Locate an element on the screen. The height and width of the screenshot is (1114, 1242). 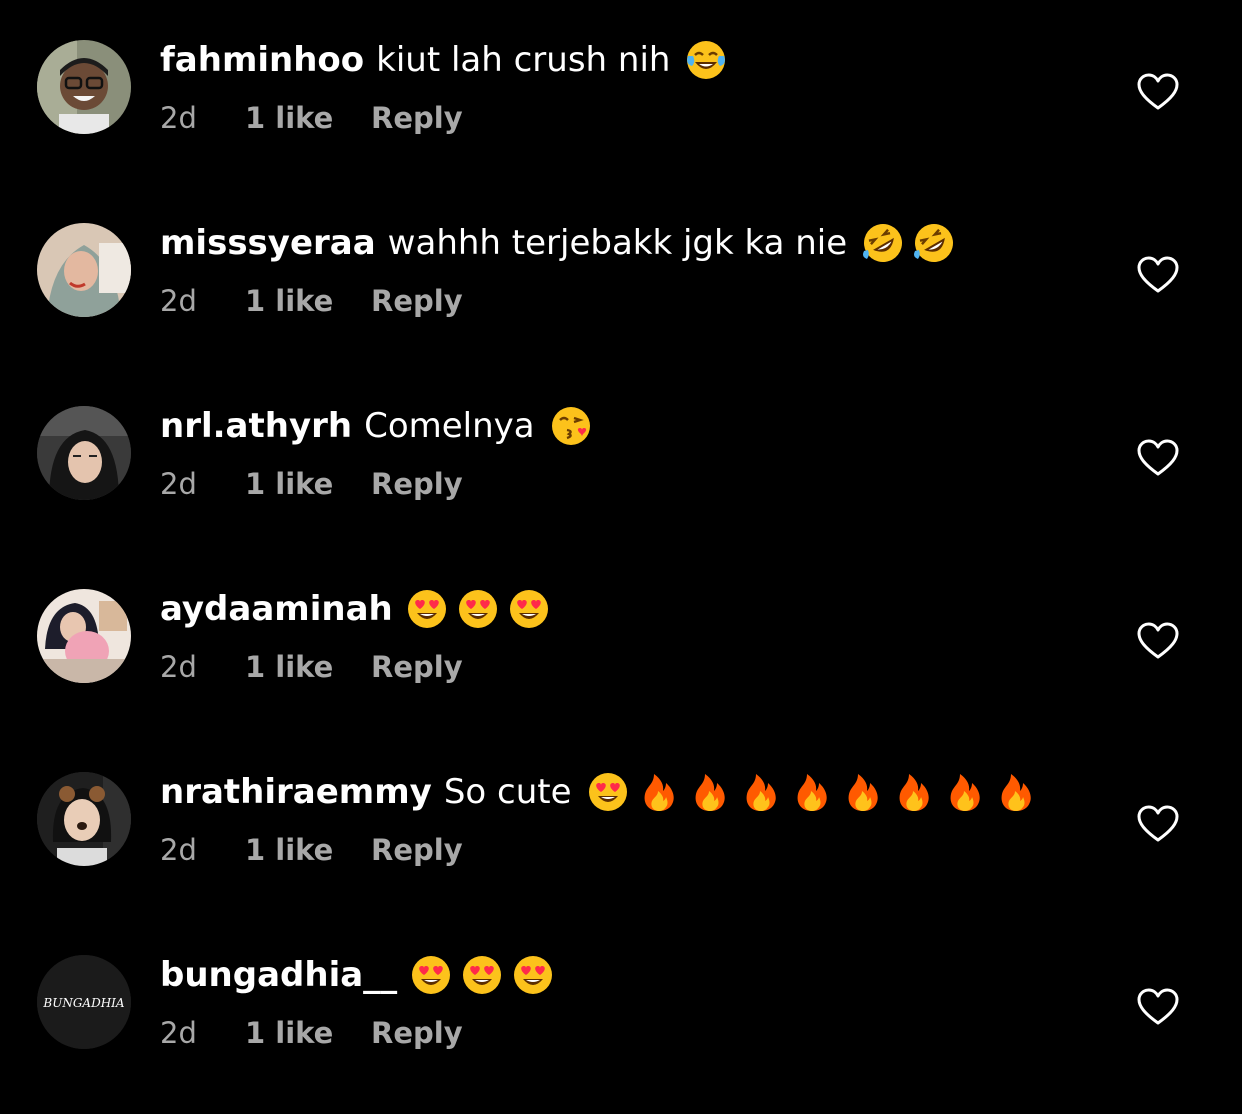
face-blowing-a-kiss-icon is located at coordinates (570, 426).